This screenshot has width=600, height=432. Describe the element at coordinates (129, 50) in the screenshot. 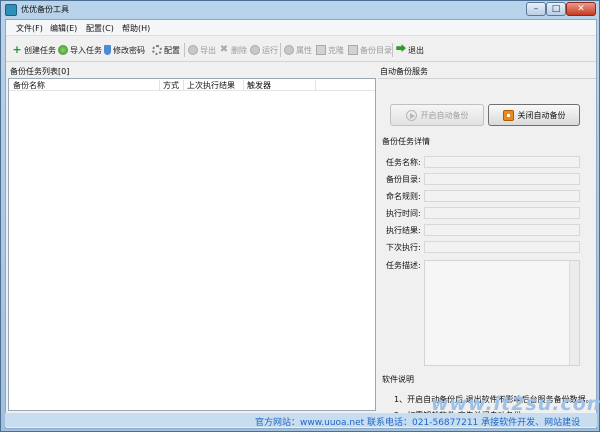

I see `change-password-label: 修改密码` at that location.